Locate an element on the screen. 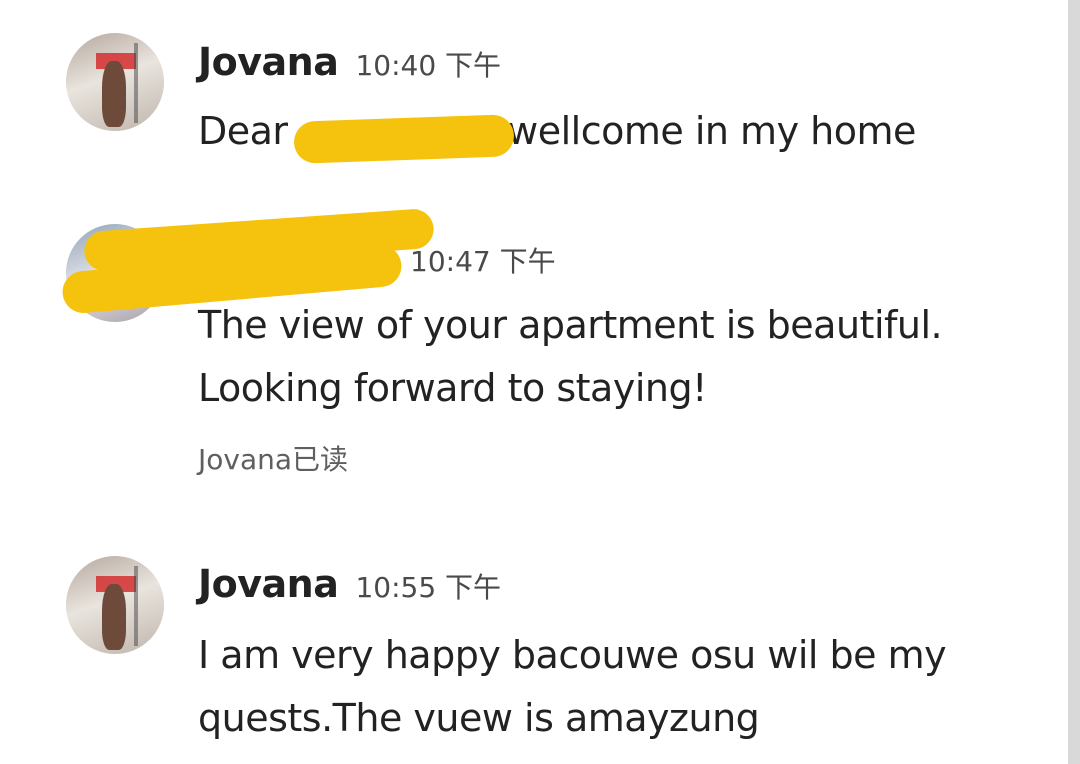 The width and height of the screenshot is (1080, 764). scrollbar-thumb is located at coordinates (1074, 382).